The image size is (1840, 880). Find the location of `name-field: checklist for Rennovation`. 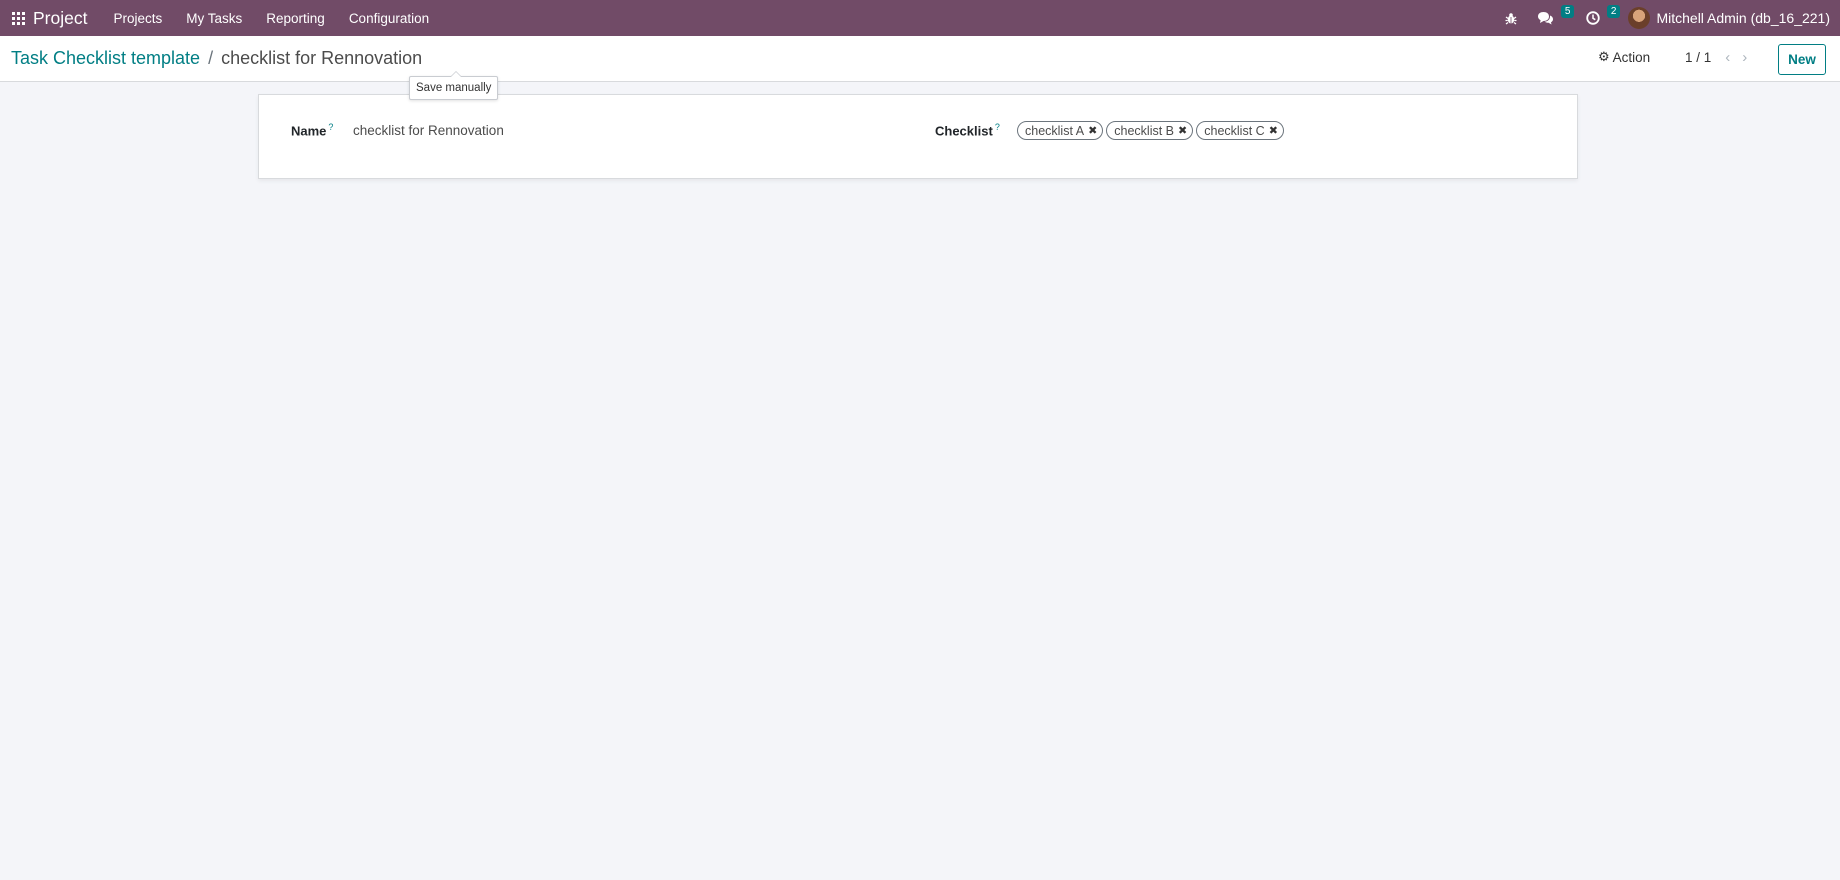

name-field: checklist for Rennovation is located at coordinates (428, 130).